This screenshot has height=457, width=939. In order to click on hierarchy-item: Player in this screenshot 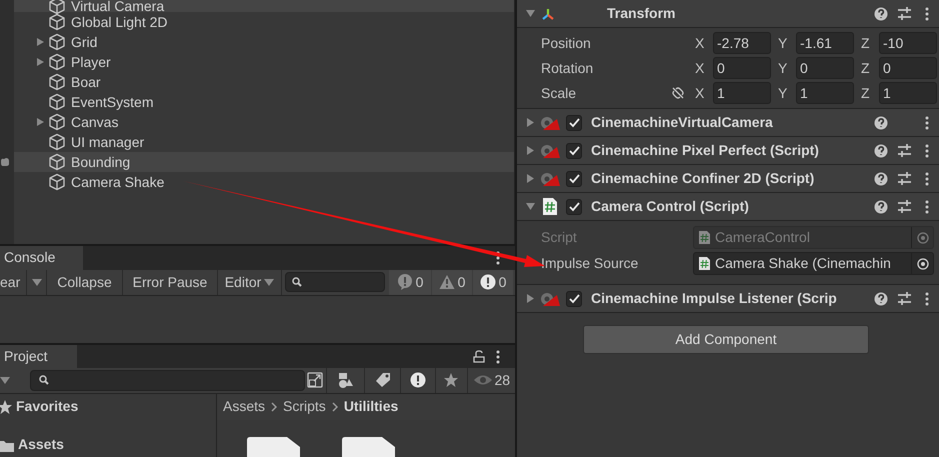, I will do `click(264, 62)`.